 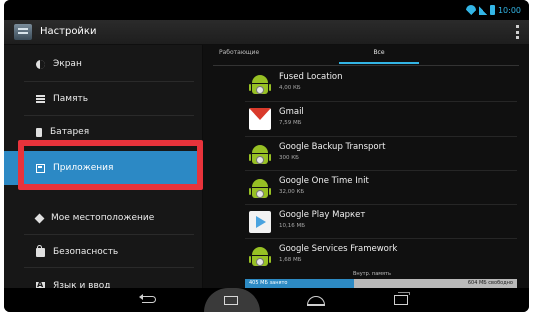 I want to click on app-name: Google Play Маркет, so click(x=322, y=215).